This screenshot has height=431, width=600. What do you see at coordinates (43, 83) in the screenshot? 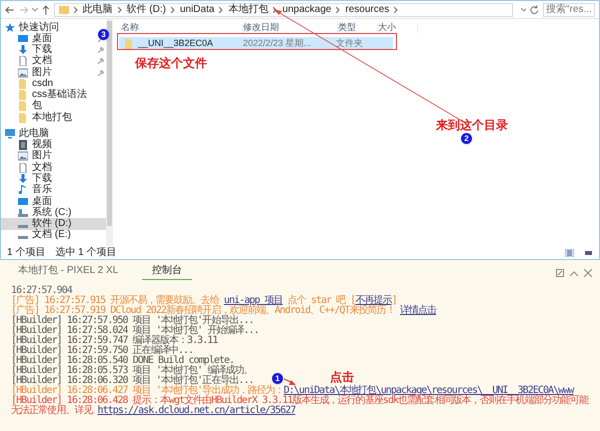
I see `nav-item: csdn` at bounding box center [43, 83].